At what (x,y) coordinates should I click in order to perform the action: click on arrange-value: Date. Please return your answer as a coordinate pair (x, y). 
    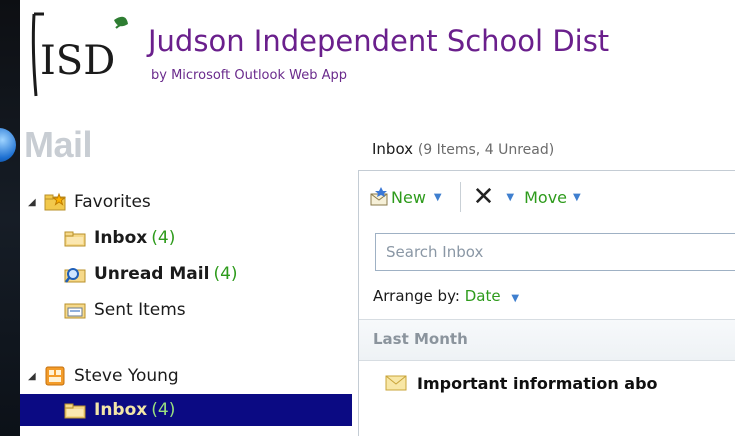
    Looking at the image, I should click on (483, 296).